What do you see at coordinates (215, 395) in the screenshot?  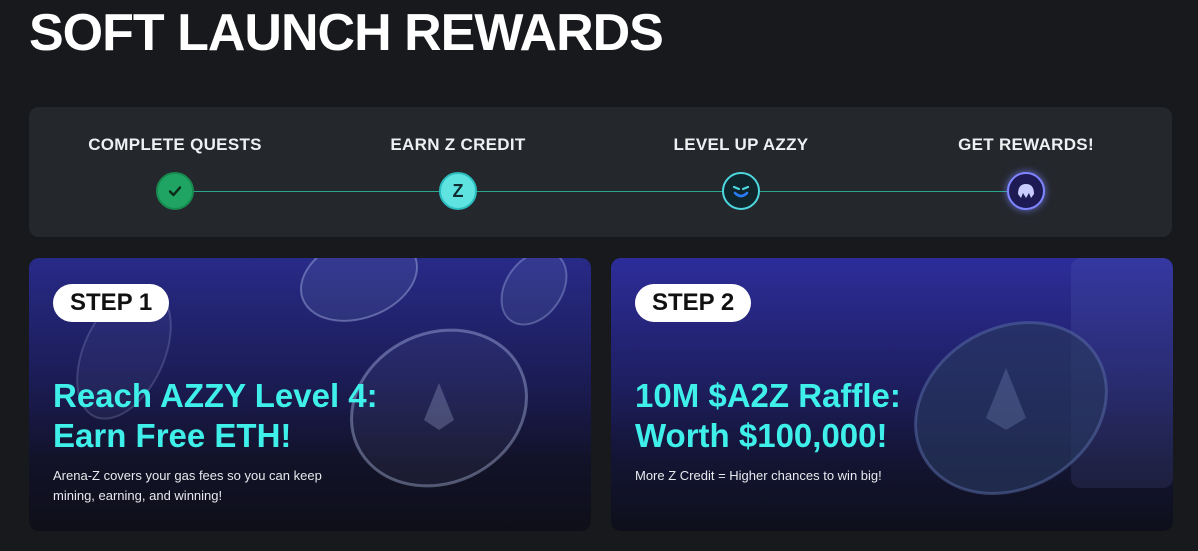 I see `step-1-headline-line1: Reach AZZY Level 4:` at bounding box center [215, 395].